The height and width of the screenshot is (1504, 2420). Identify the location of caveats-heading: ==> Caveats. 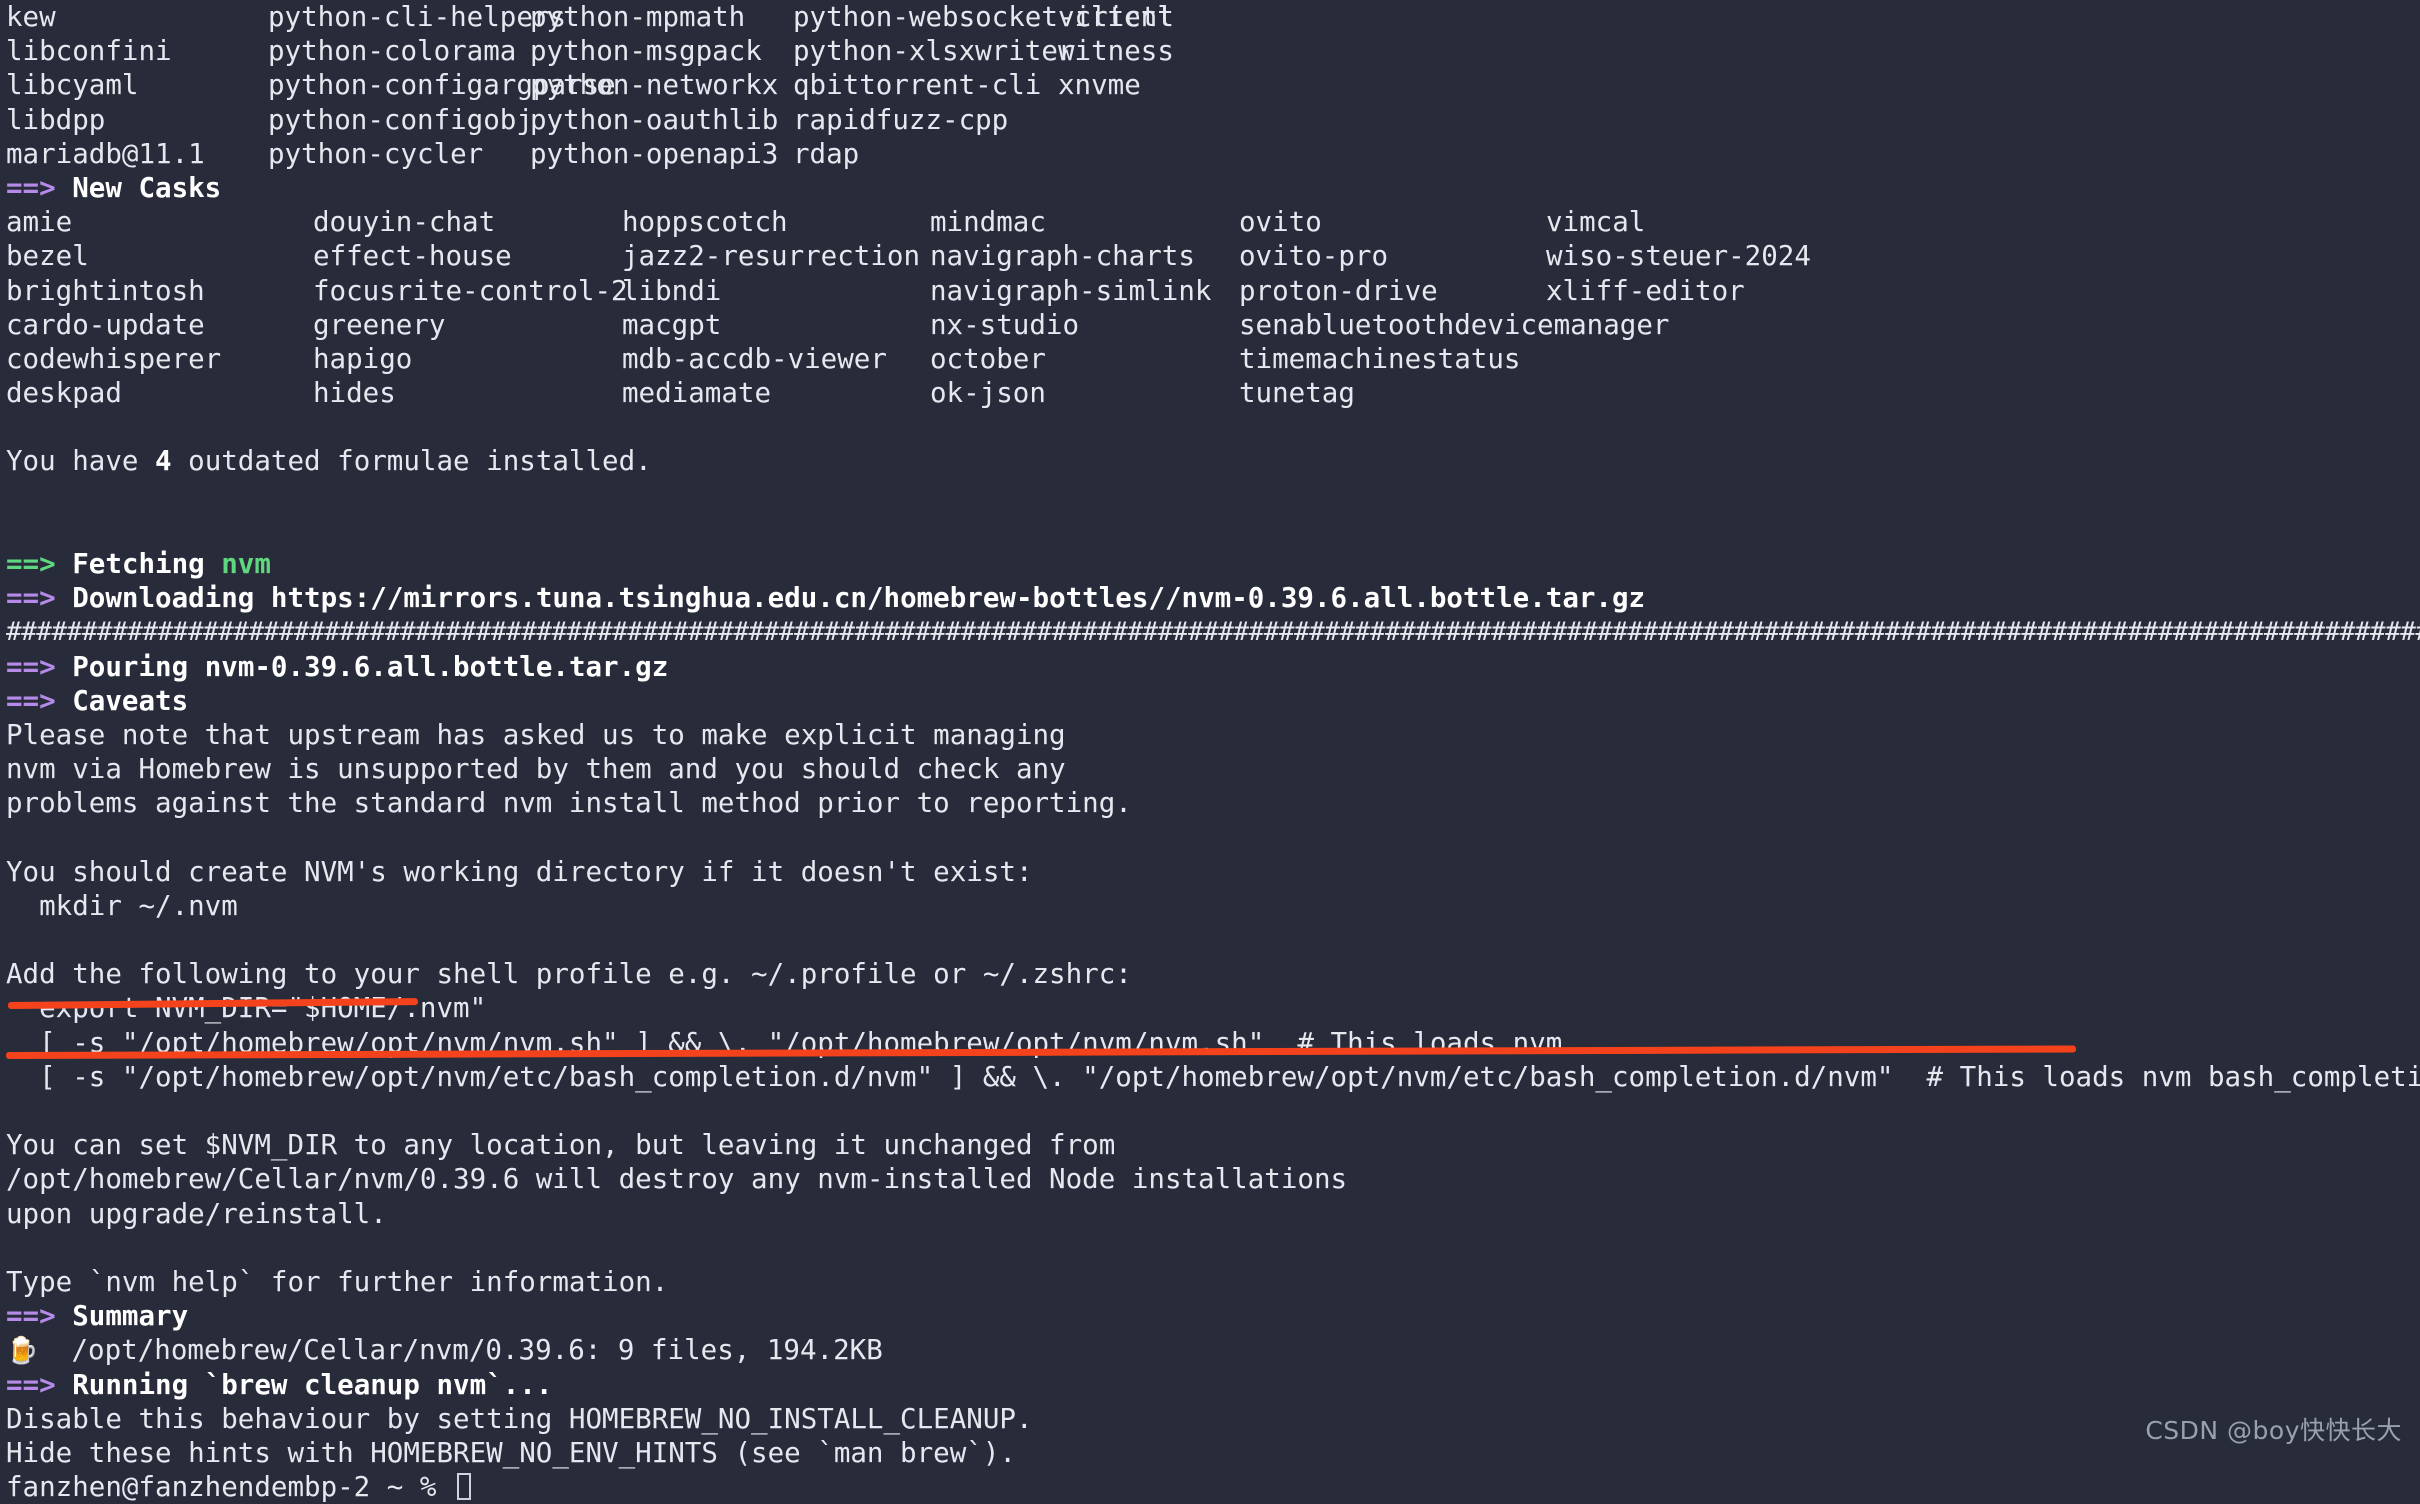
(1210, 701).